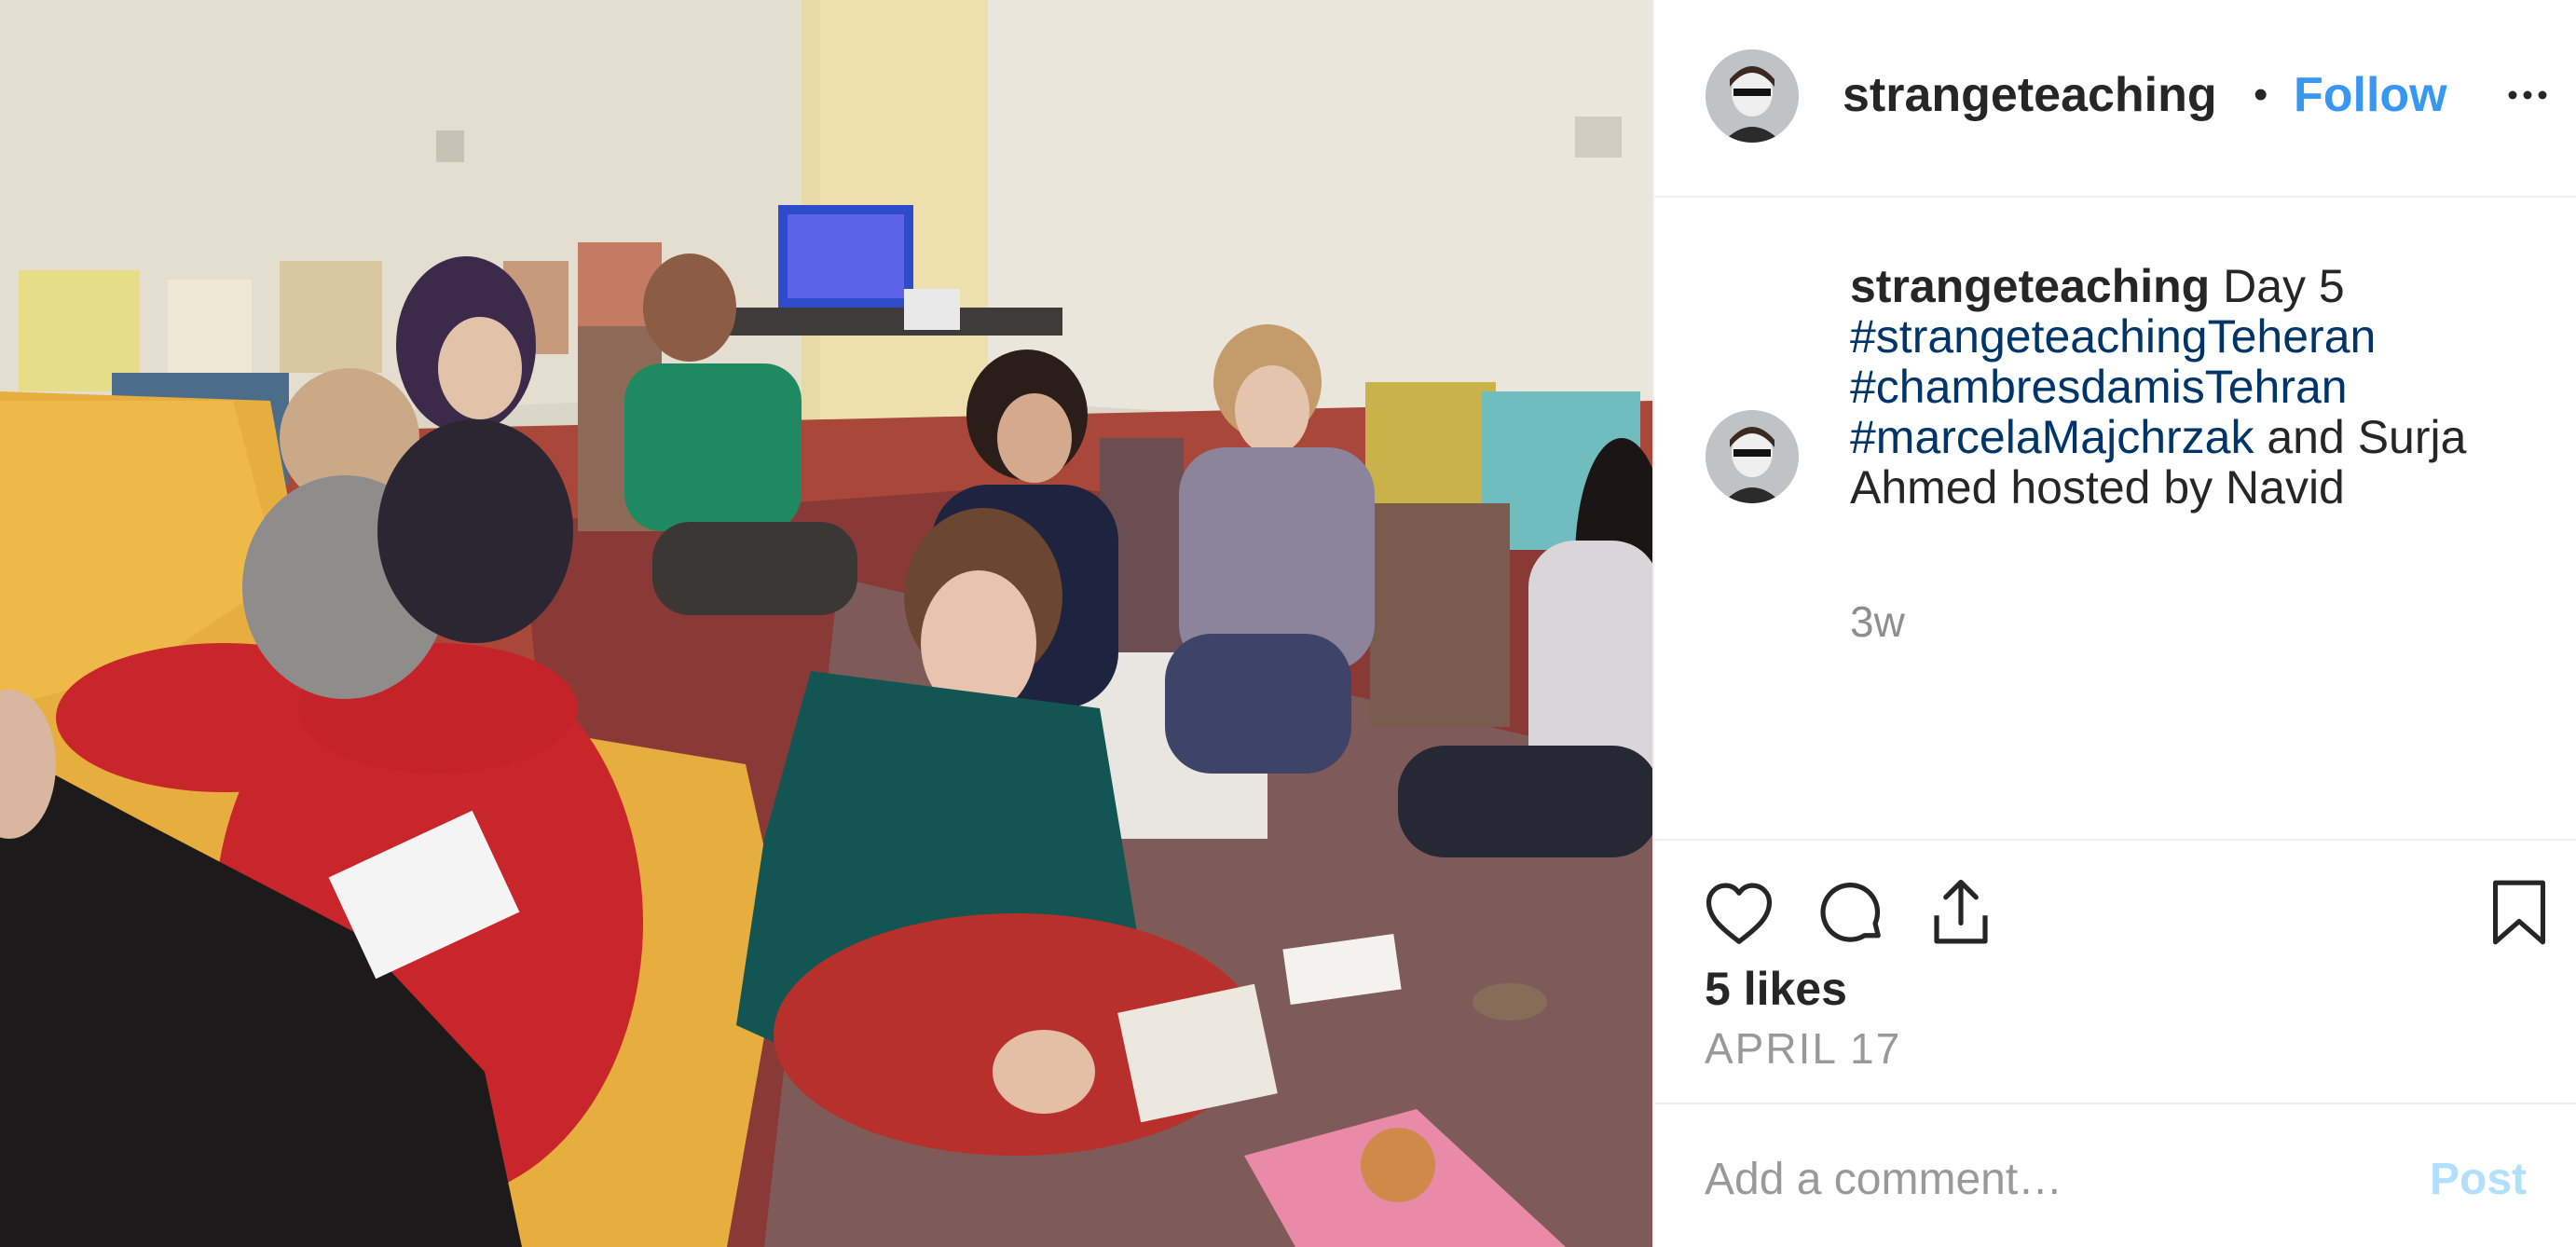 The height and width of the screenshot is (1247, 2576). I want to click on heart-icon, so click(1739, 914).